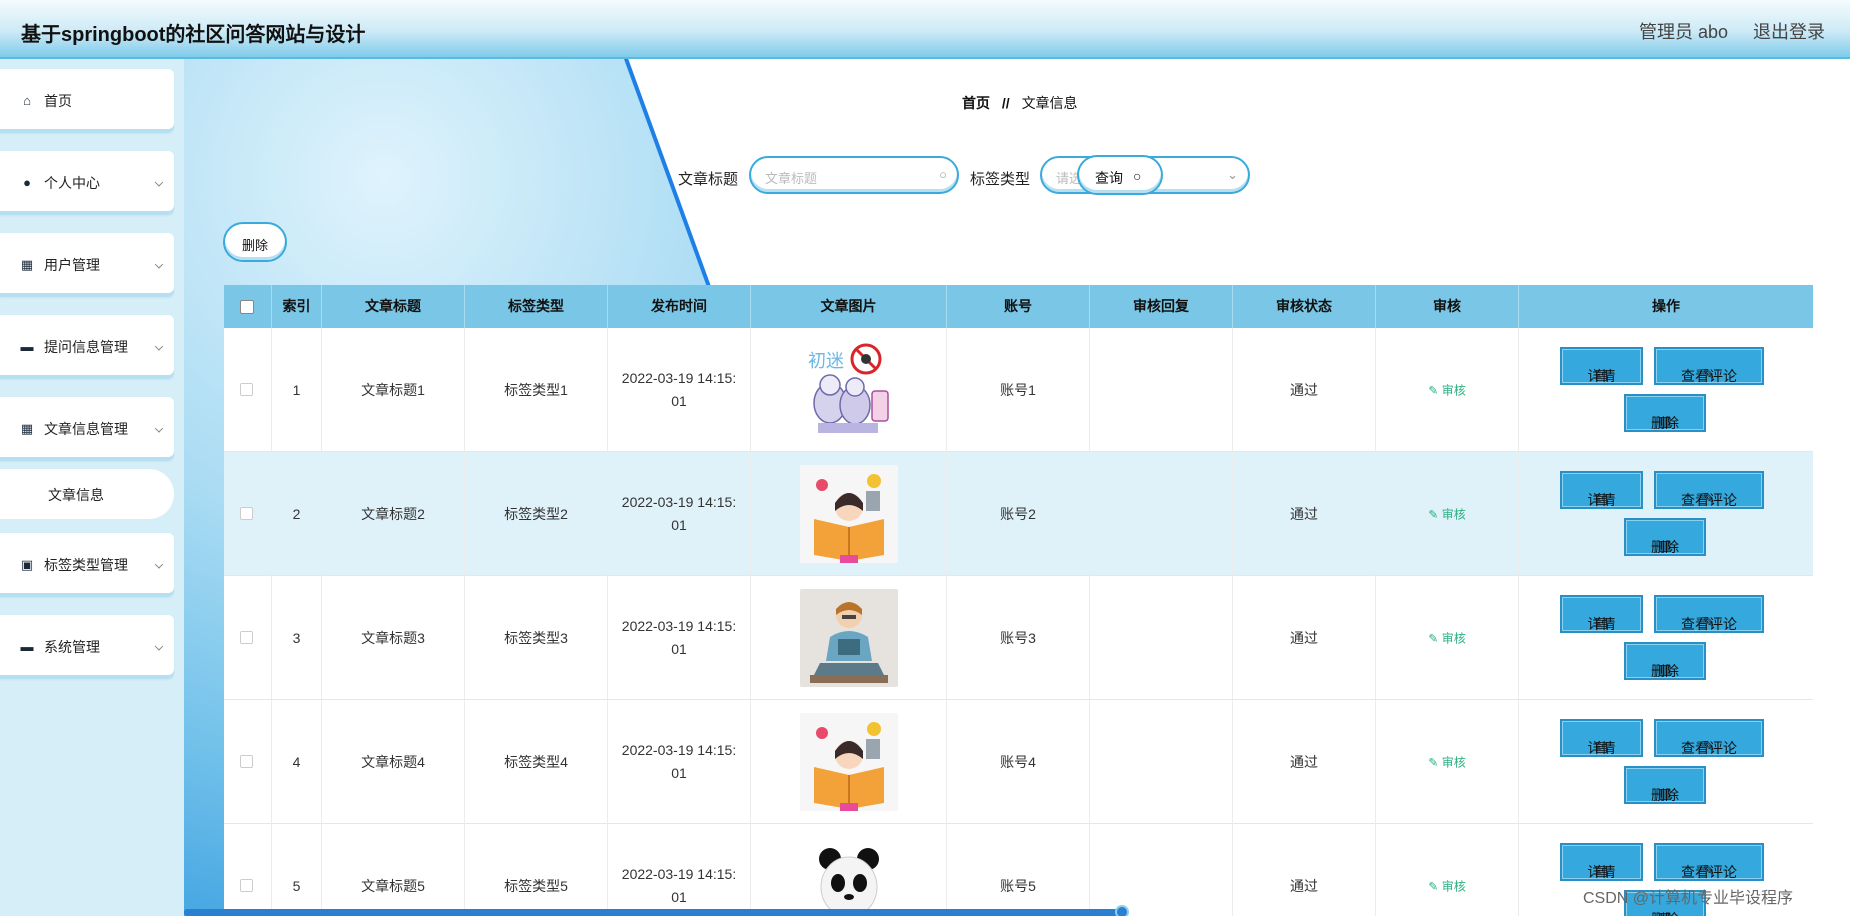 Image resolution: width=1850 pixels, height=916 pixels. Describe the element at coordinates (1789, 31) in the screenshot. I see `logout-link: 退出登录` at that location.